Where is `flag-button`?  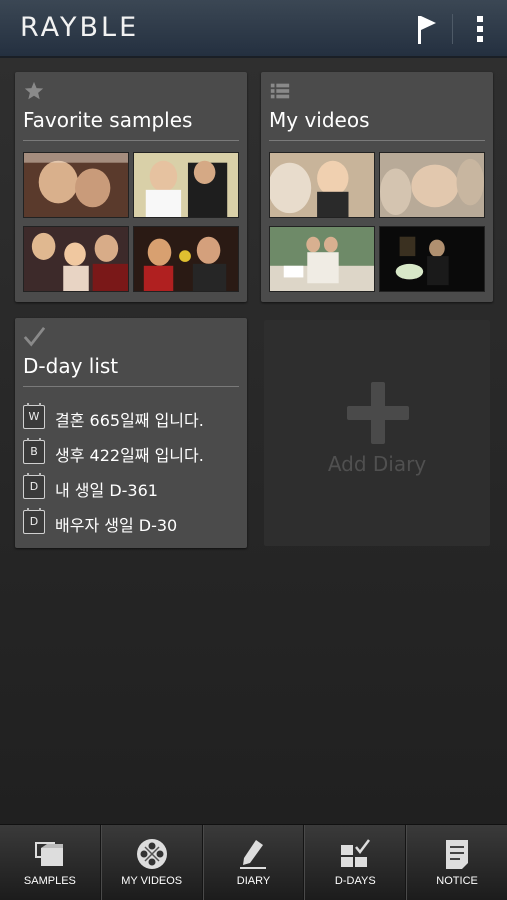
flag-button is located at coordinates (427, 29).